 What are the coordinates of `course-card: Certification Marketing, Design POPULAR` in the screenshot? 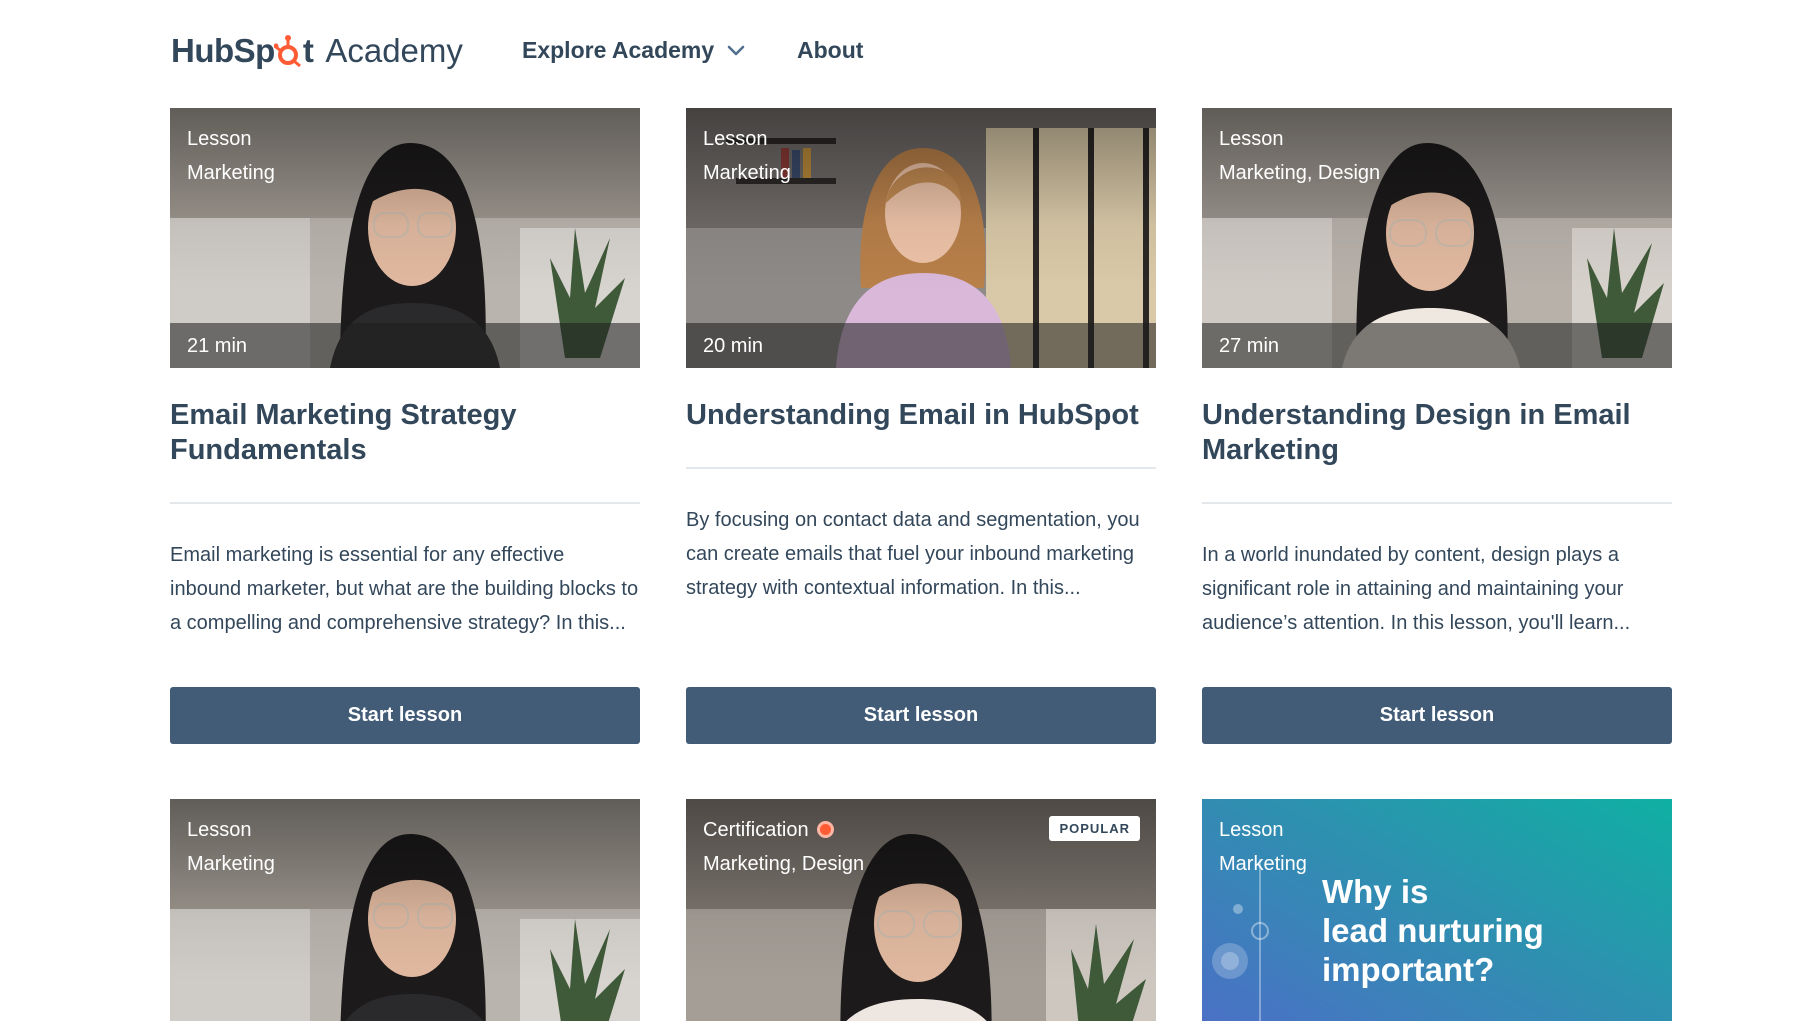 It's located at (921, 910).